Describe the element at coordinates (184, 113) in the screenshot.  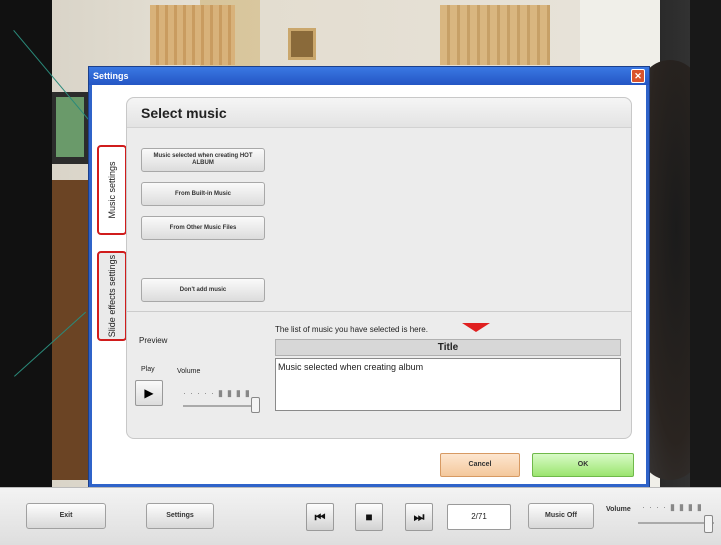
I see `panel-title: Select music` at that location.